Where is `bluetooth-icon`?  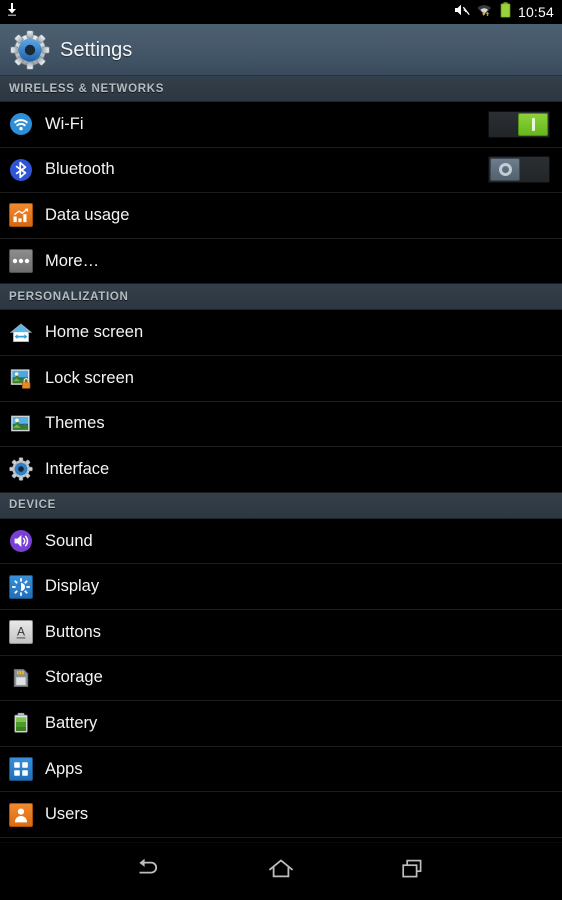 bluetooth-icon is located at coordinates (21, 170).